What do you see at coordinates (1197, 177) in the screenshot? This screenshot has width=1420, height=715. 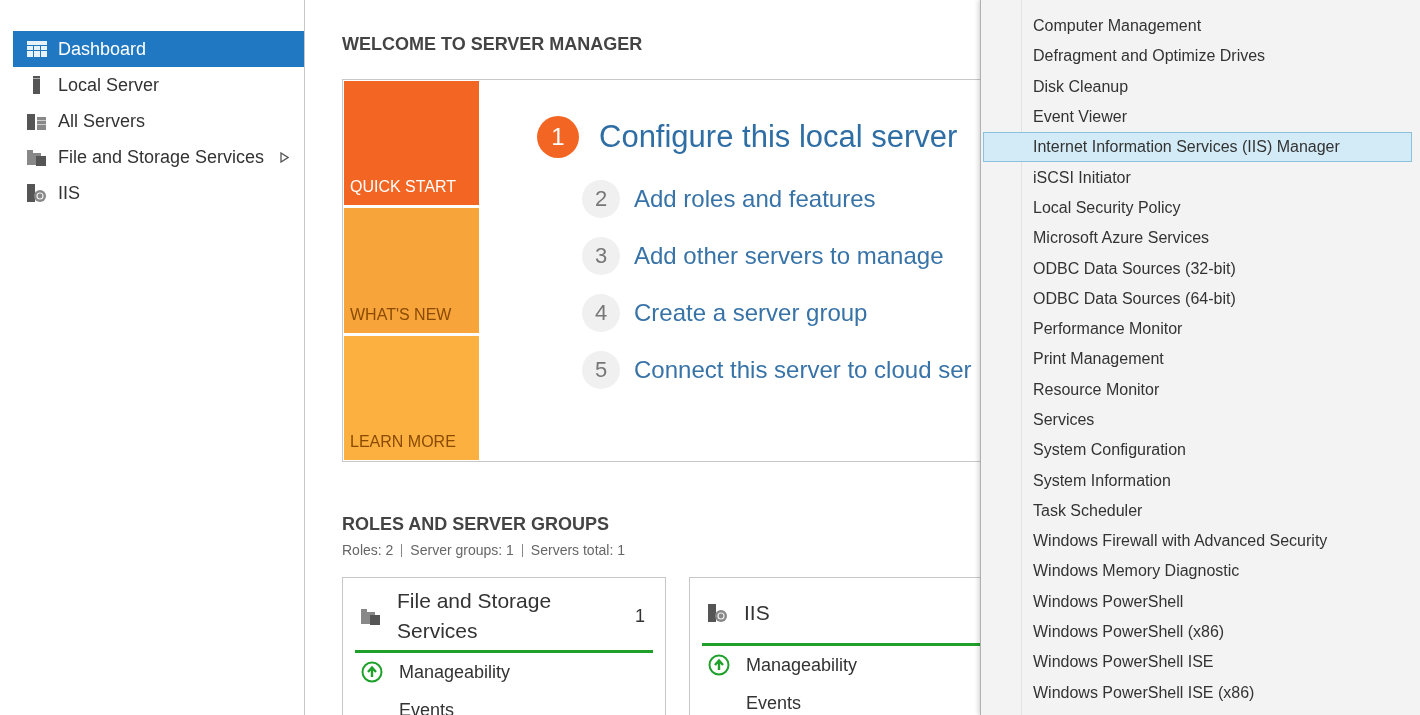 I see `menu-item: iSCSI Initiator` at bounding box center [1197, 177].